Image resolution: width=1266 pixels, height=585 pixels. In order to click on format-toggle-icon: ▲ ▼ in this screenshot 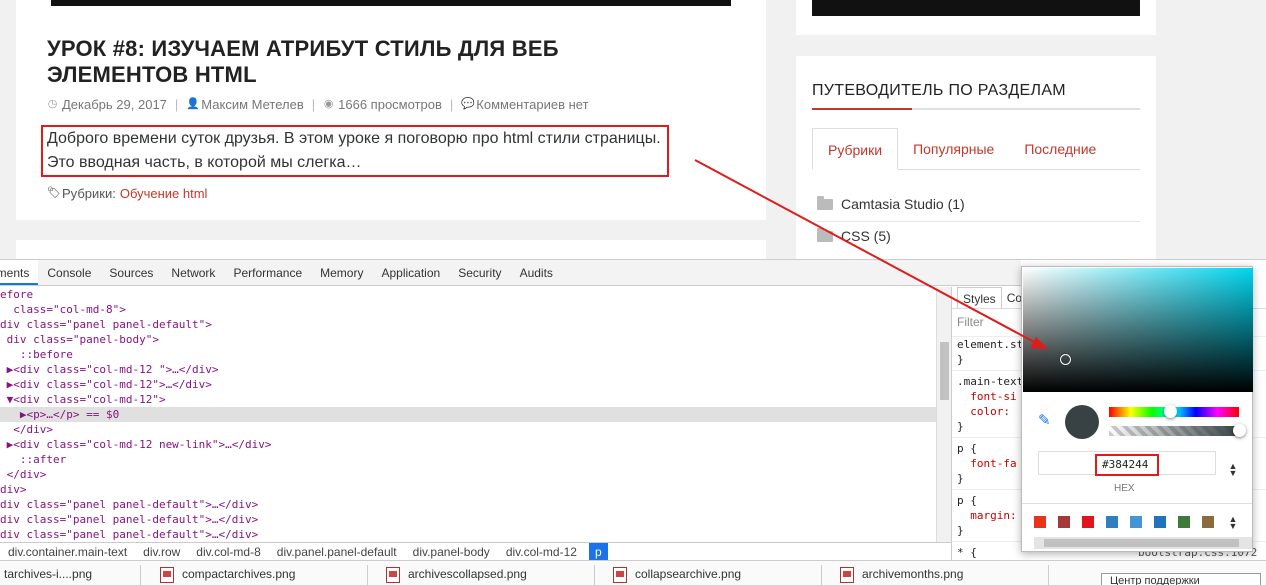, I will do `click(1233, 470)`.